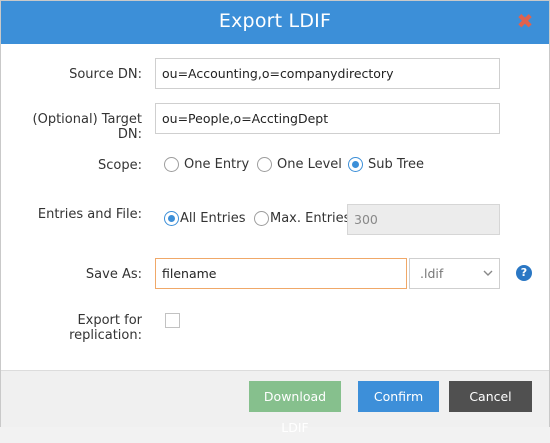  Describe the element at coordinates (172, 320) in the screenshot. I see `replication-checkbox` at that location.